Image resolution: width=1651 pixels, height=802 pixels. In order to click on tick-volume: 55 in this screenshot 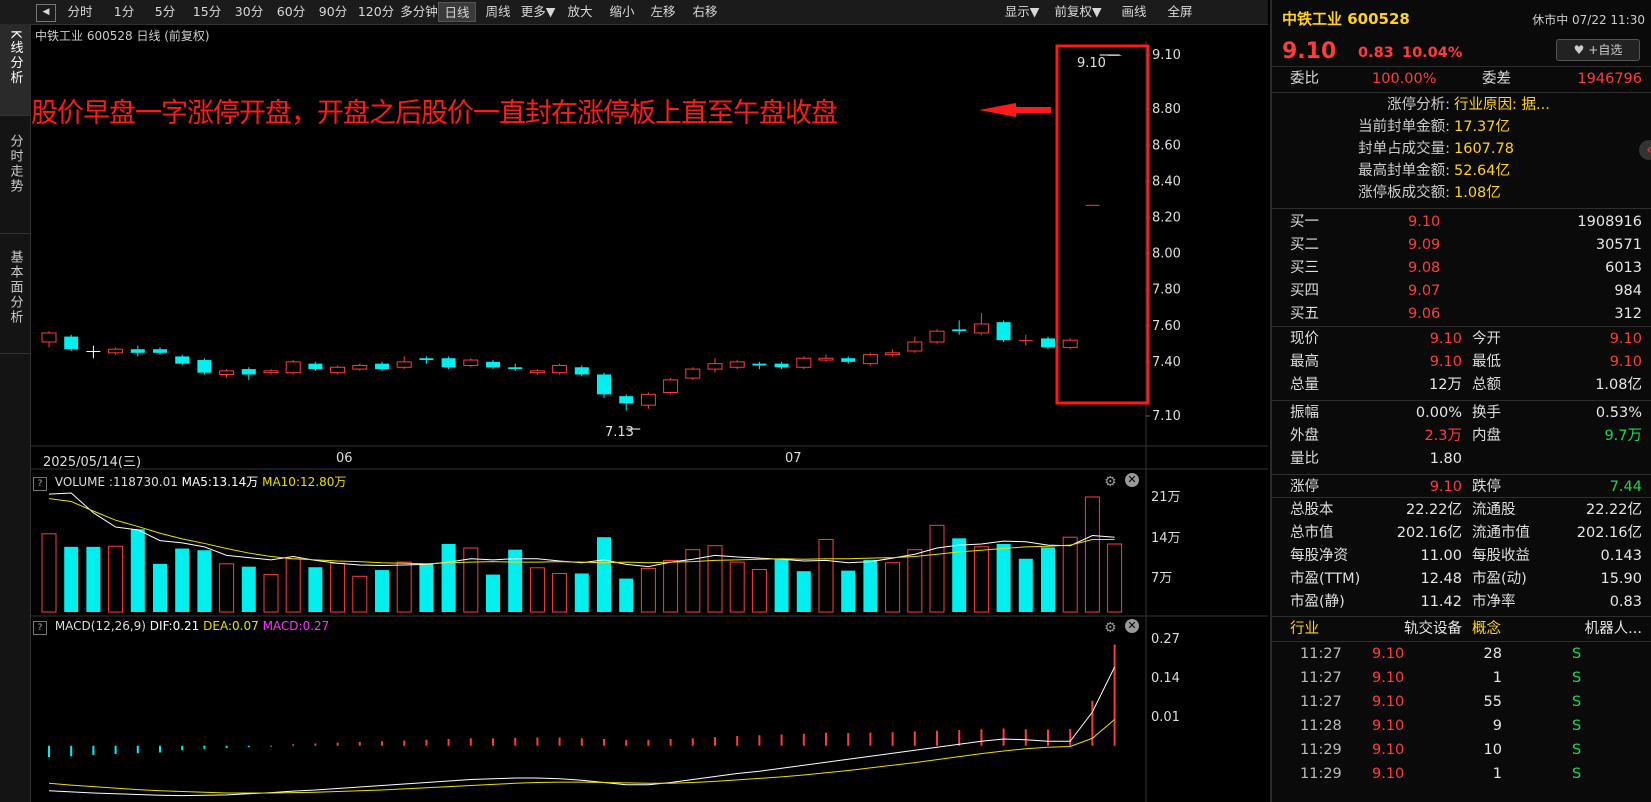, I will do `click(1492, 702)`.